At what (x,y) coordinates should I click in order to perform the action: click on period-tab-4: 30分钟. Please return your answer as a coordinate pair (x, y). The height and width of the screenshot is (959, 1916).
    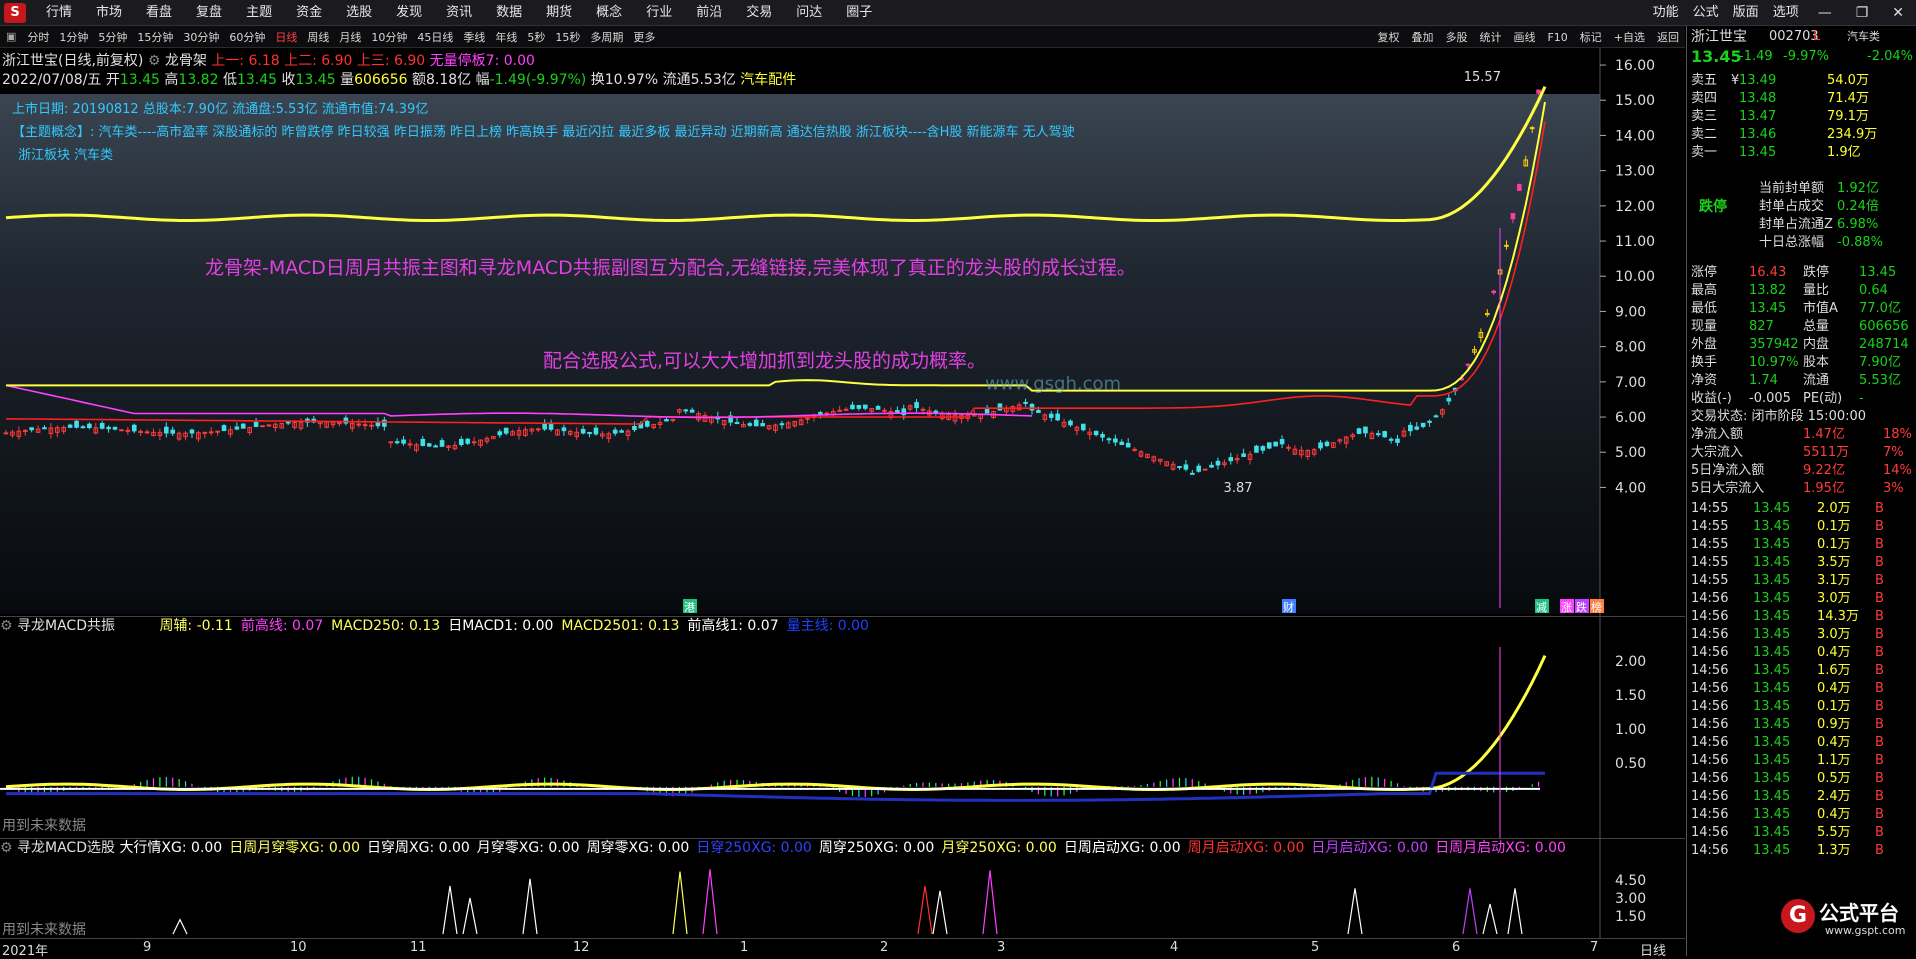
    Looking at the image, I should click on (201, 37).